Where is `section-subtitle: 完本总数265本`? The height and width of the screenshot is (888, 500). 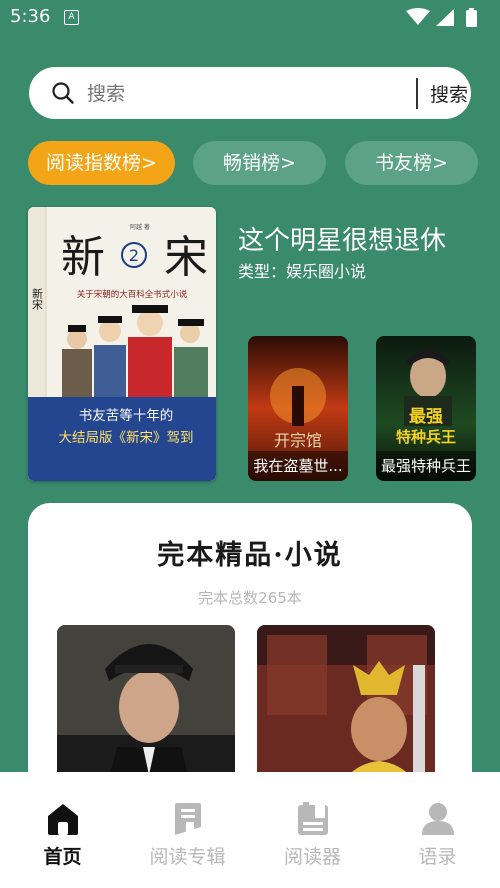 section-subtitle: 完本总数265本 is located at coordinates (250, 598).